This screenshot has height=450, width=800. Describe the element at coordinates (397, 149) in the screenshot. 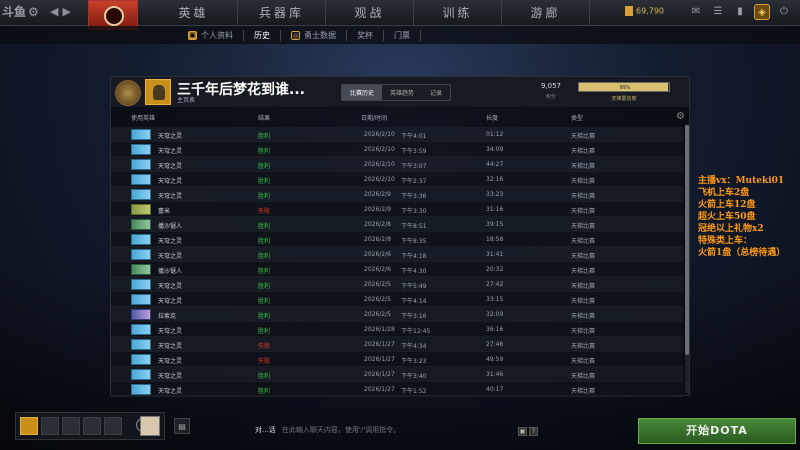

I see `table-row: 天穹之灵 胜利 2026/2/10 下午3:59 34:09 天梯比赛` at that location.